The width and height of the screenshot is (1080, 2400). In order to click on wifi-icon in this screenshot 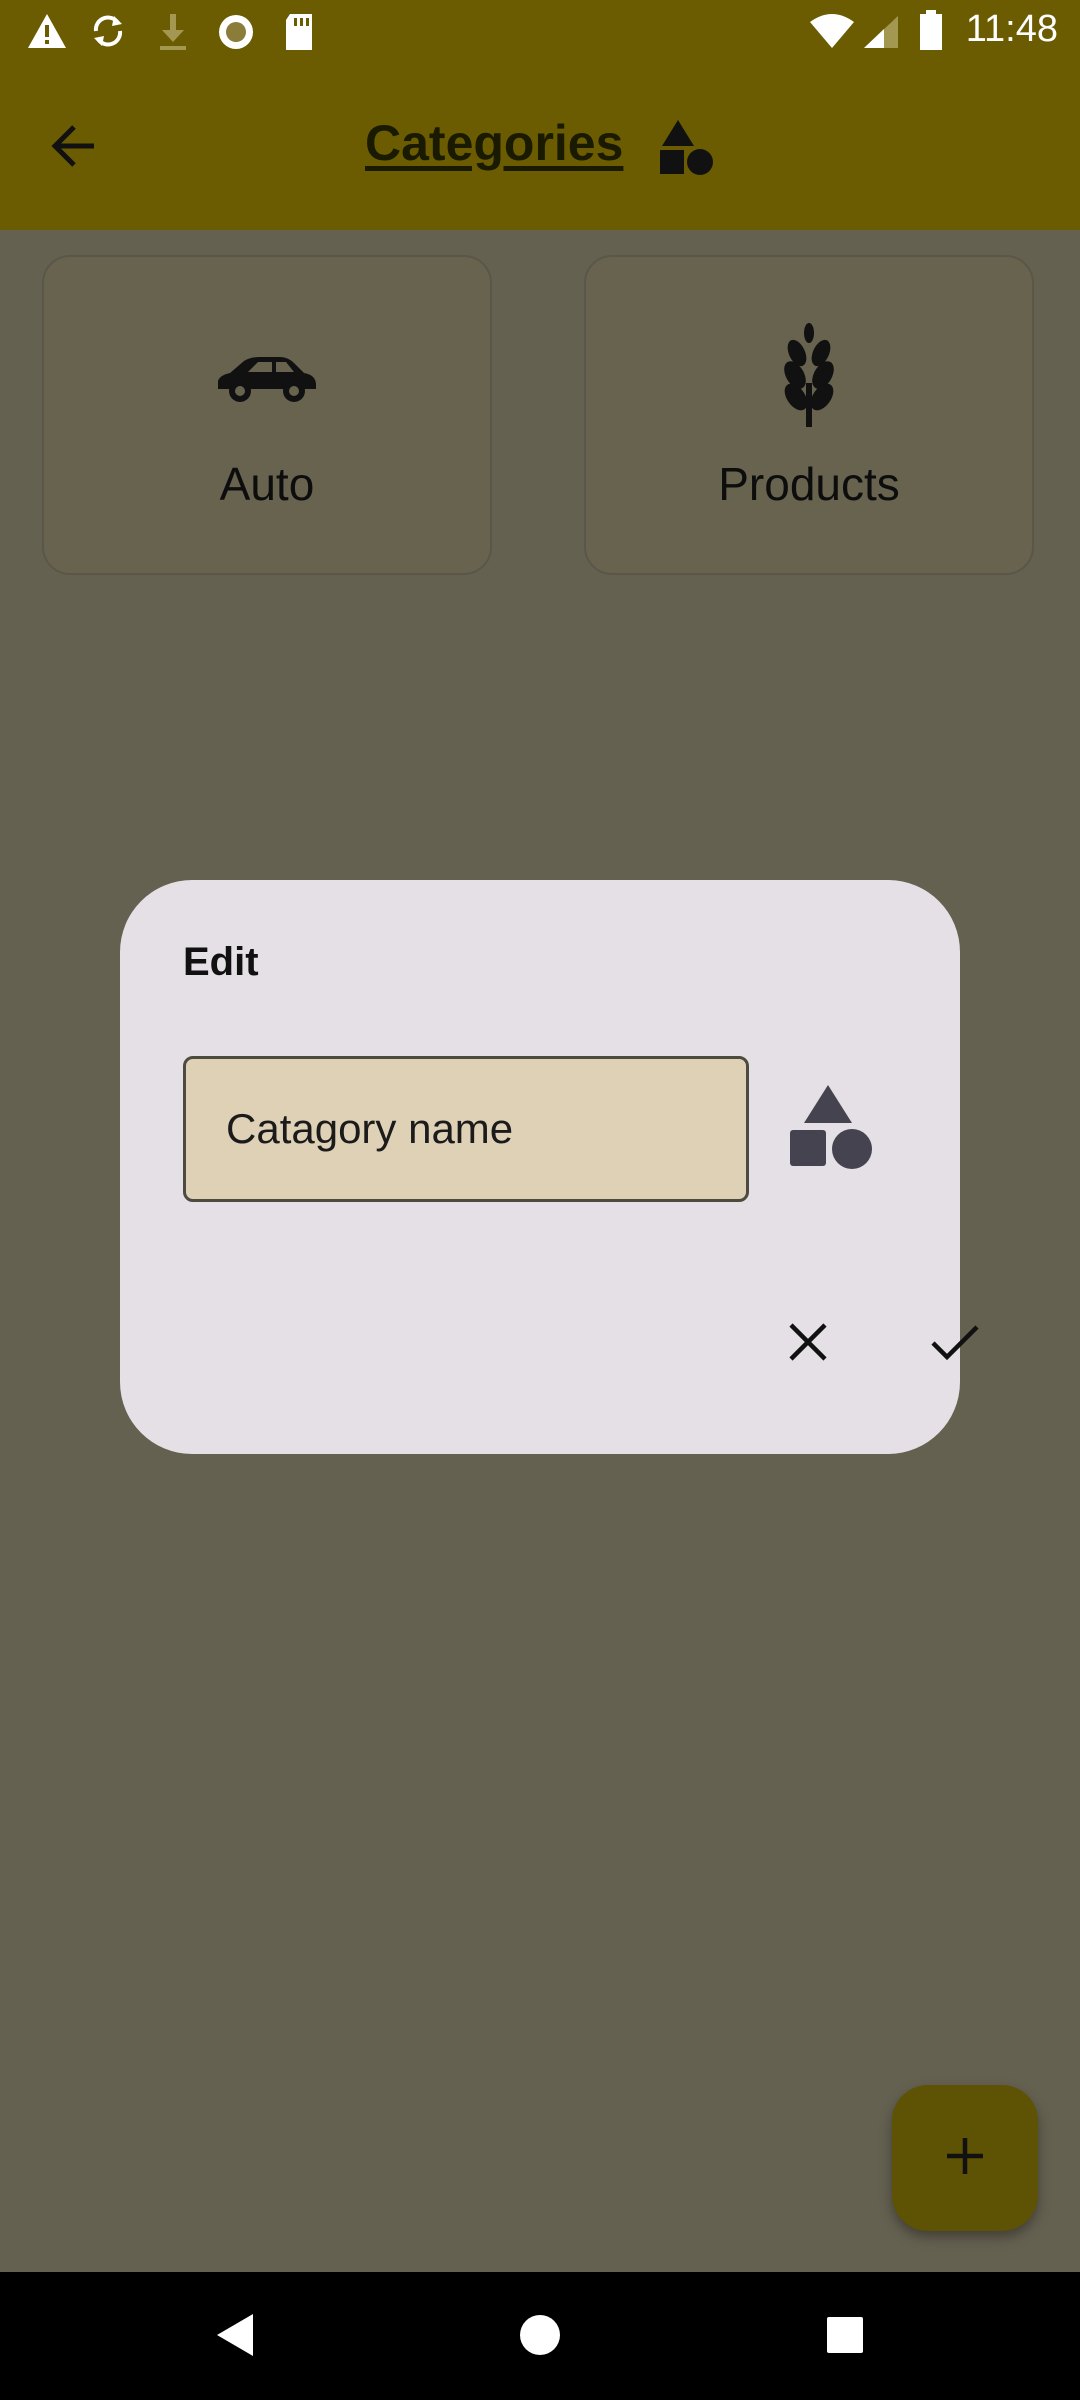, I will do `click(832, 34)`.